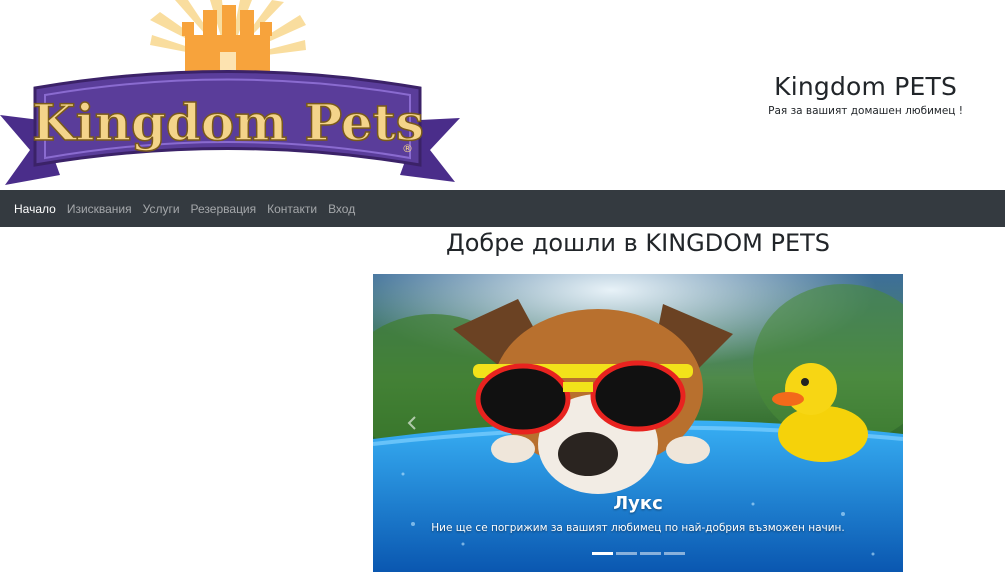  I want to click on nav-item-home: Начало, so click(35, 209).